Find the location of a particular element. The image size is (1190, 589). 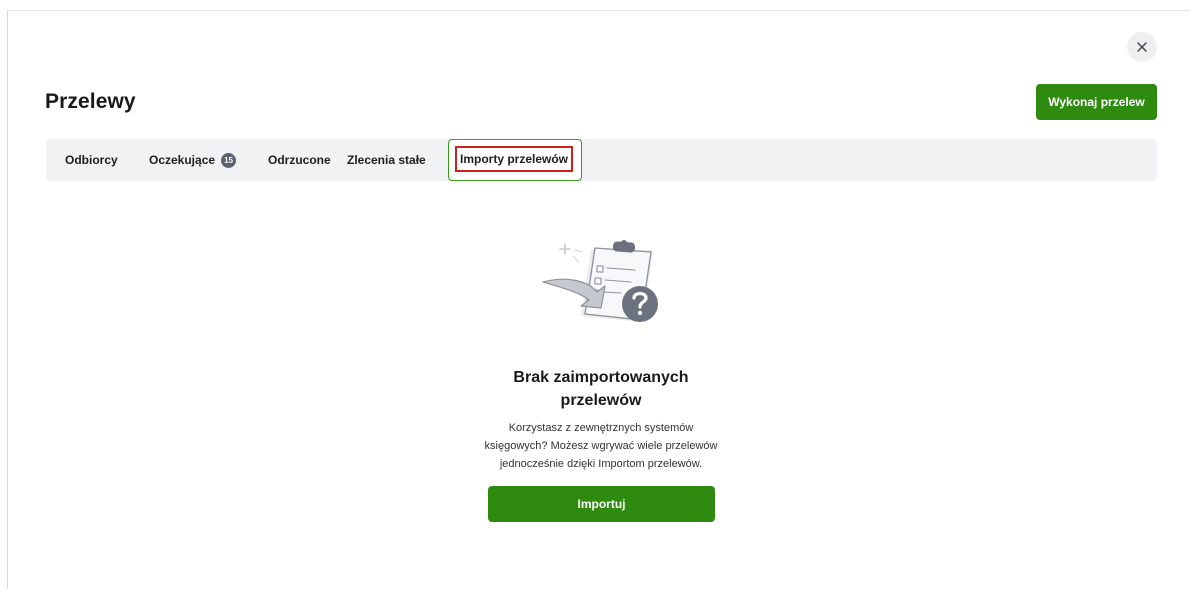

import-button: Importuj is located at coordinates (601, 504).